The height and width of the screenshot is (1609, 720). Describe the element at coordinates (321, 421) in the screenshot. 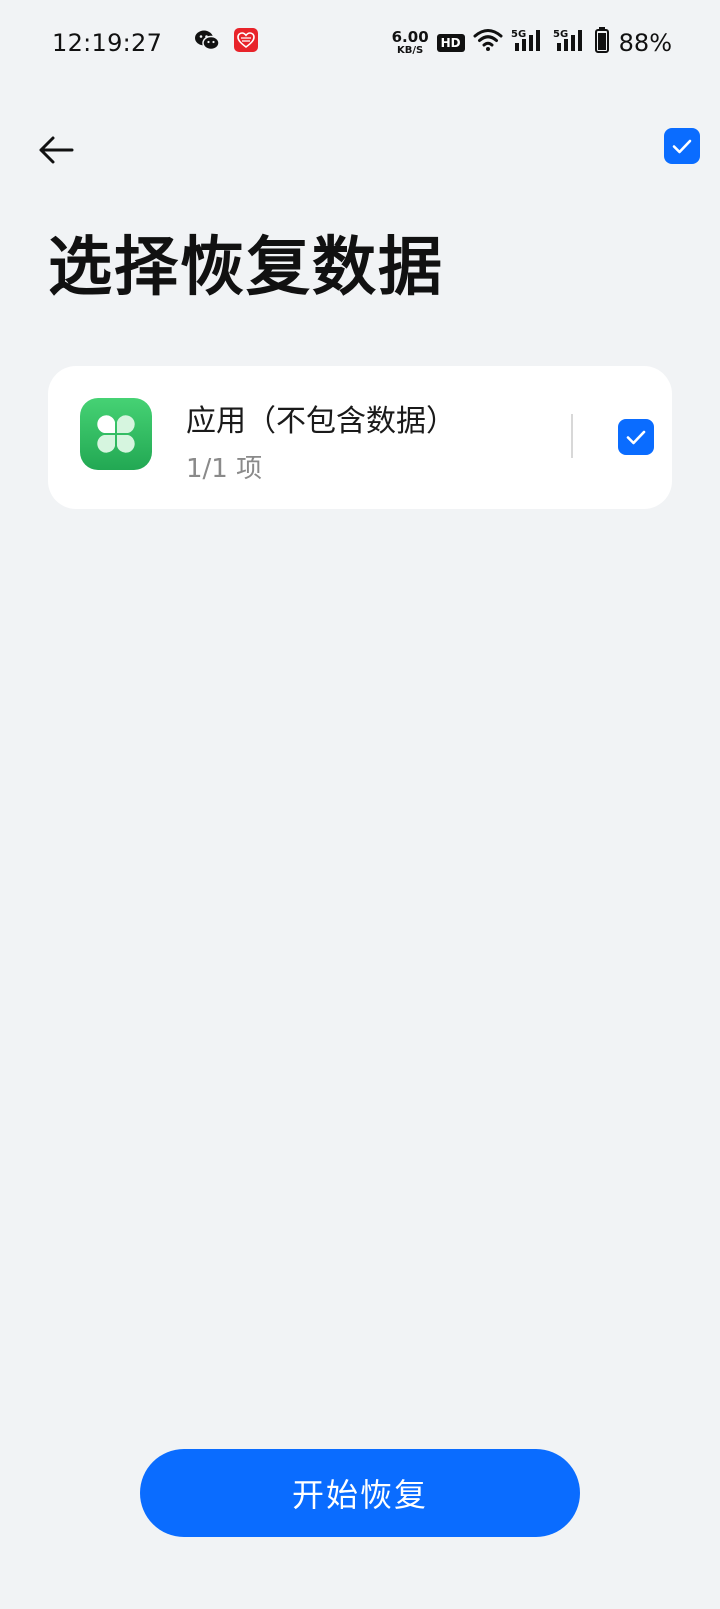

I see `item-title: 应用（不包含数据）` at that location.